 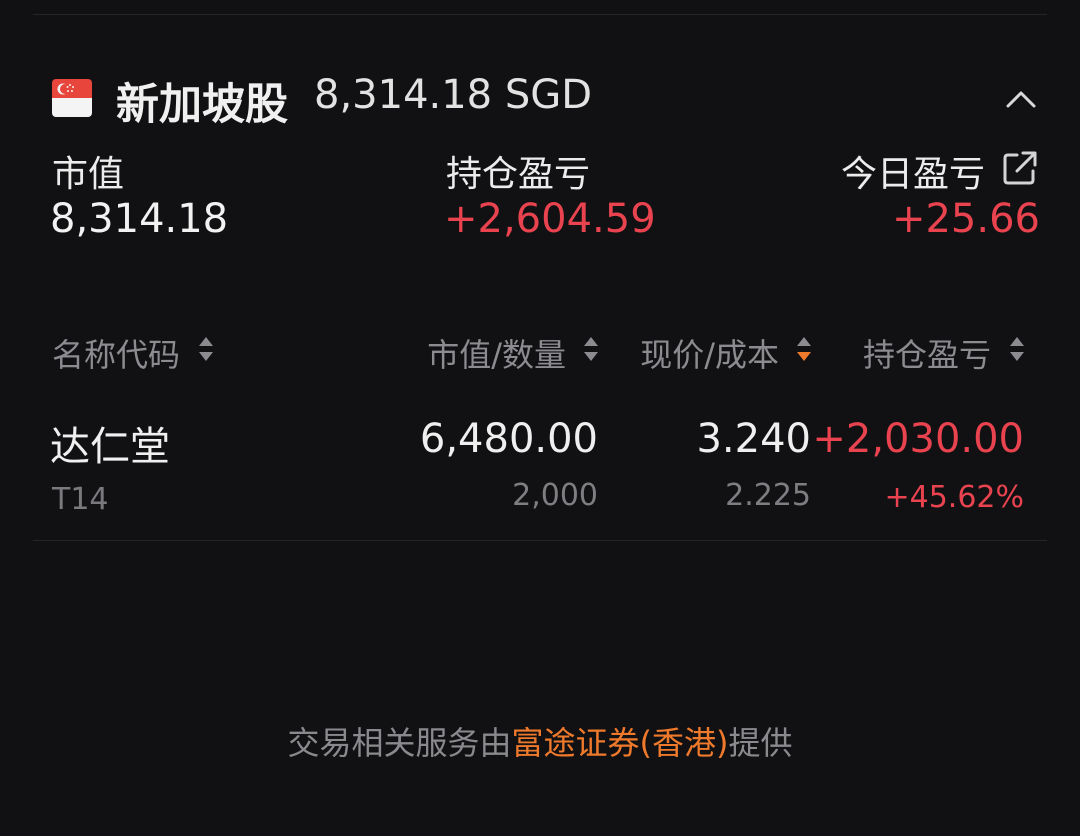 I want to click on row-divider, so click(x=540, y=540).